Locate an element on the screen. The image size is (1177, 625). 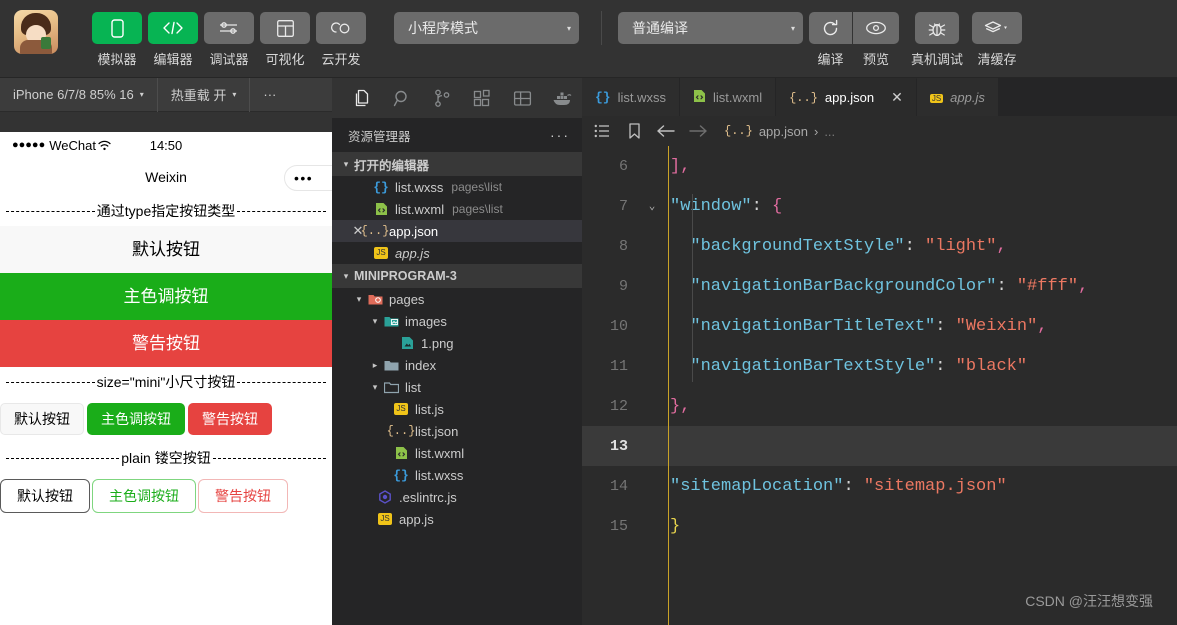
panel-toggle-cloud: 云开发 is located at coordinates (341, 40).